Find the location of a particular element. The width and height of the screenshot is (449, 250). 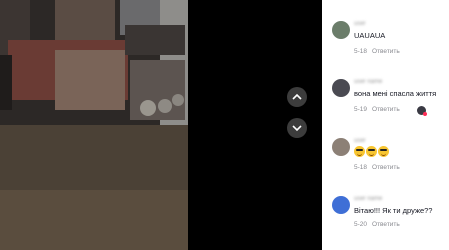

creator-liked-avatar is located at coordinates (422, 111).